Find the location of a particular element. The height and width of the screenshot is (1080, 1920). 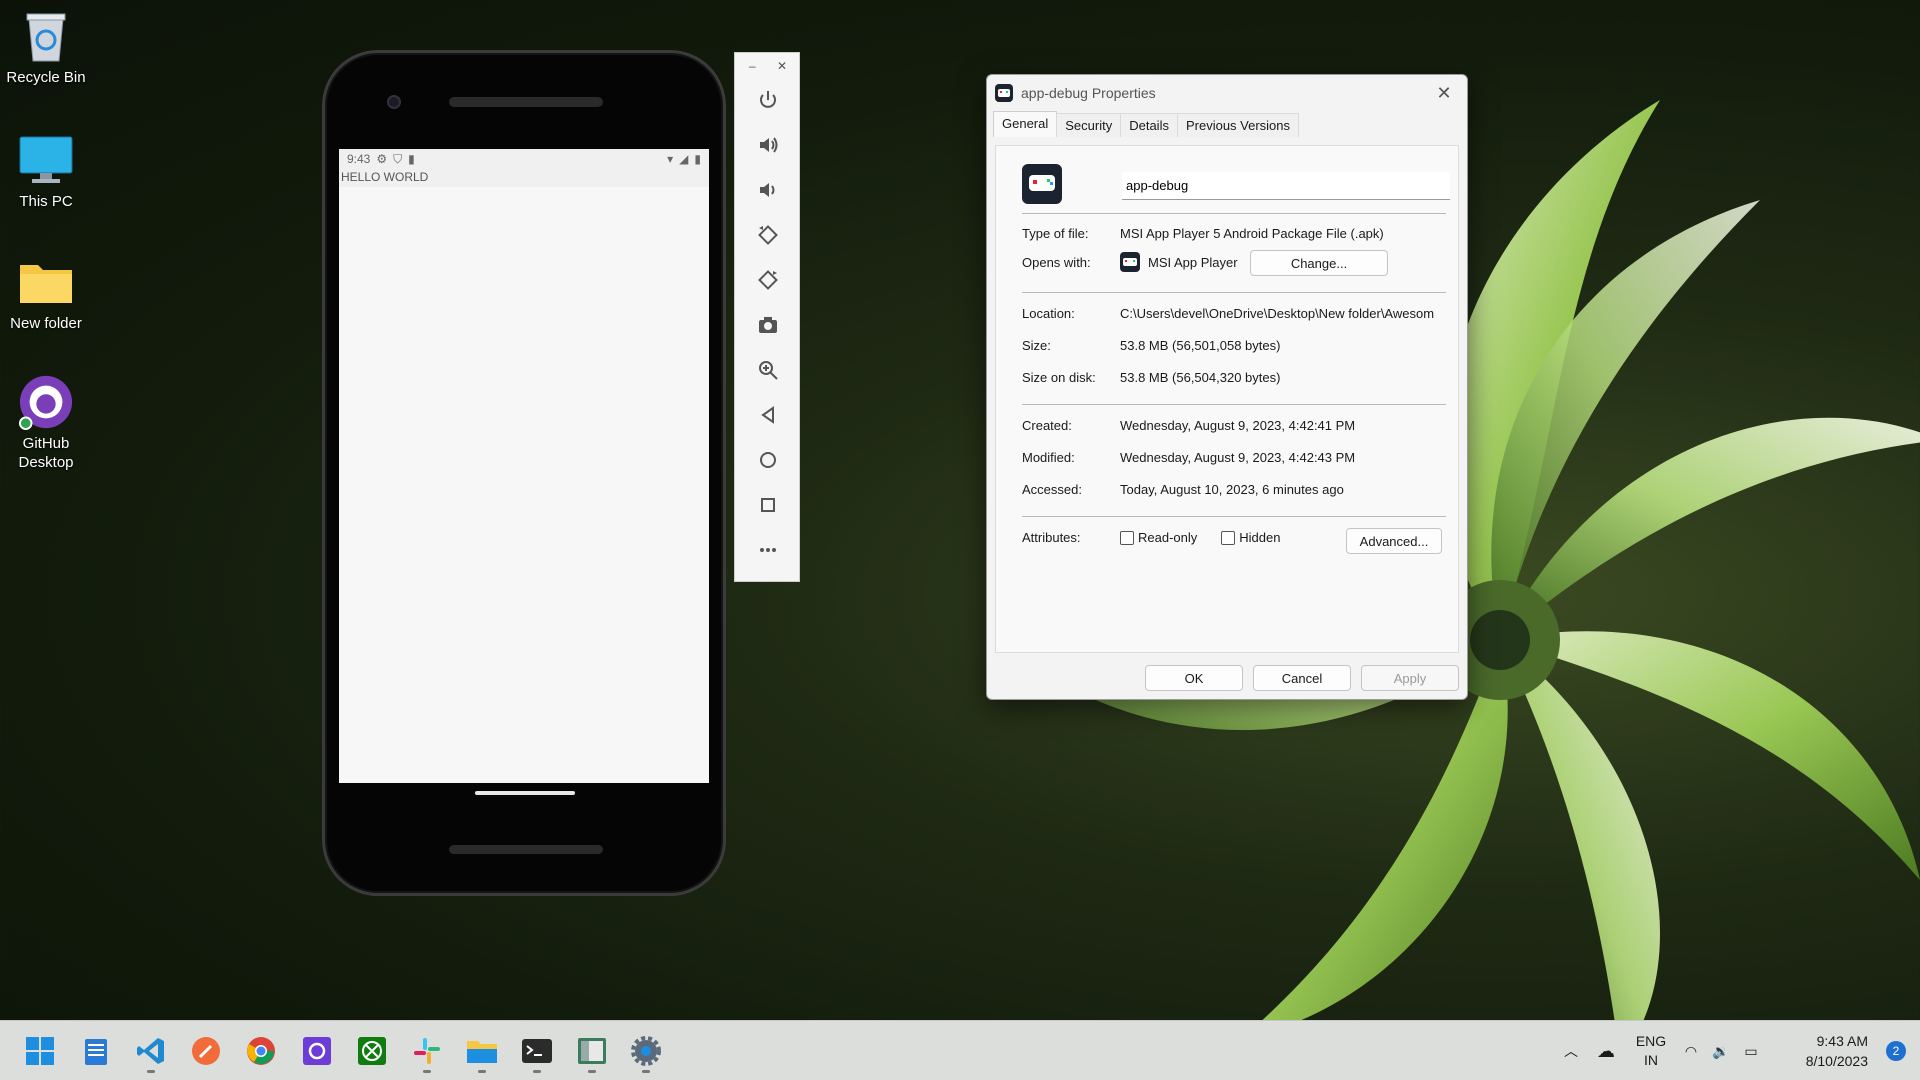

onedrive-cloud-icon: ☁ is located at coordinates (1606, 1051).